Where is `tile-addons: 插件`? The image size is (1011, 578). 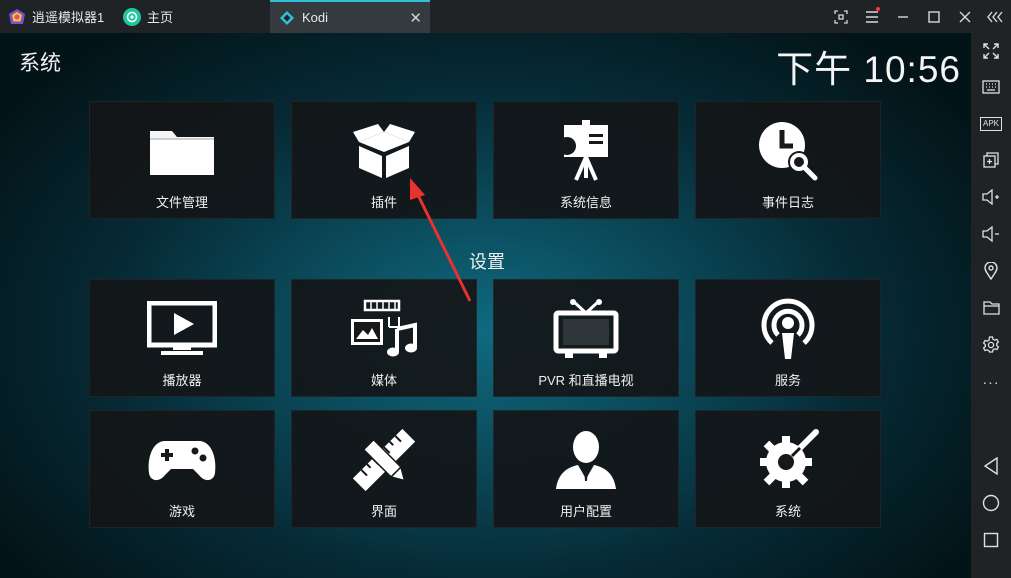 tile-addons: 插件 is located at coordinates (384, 160).